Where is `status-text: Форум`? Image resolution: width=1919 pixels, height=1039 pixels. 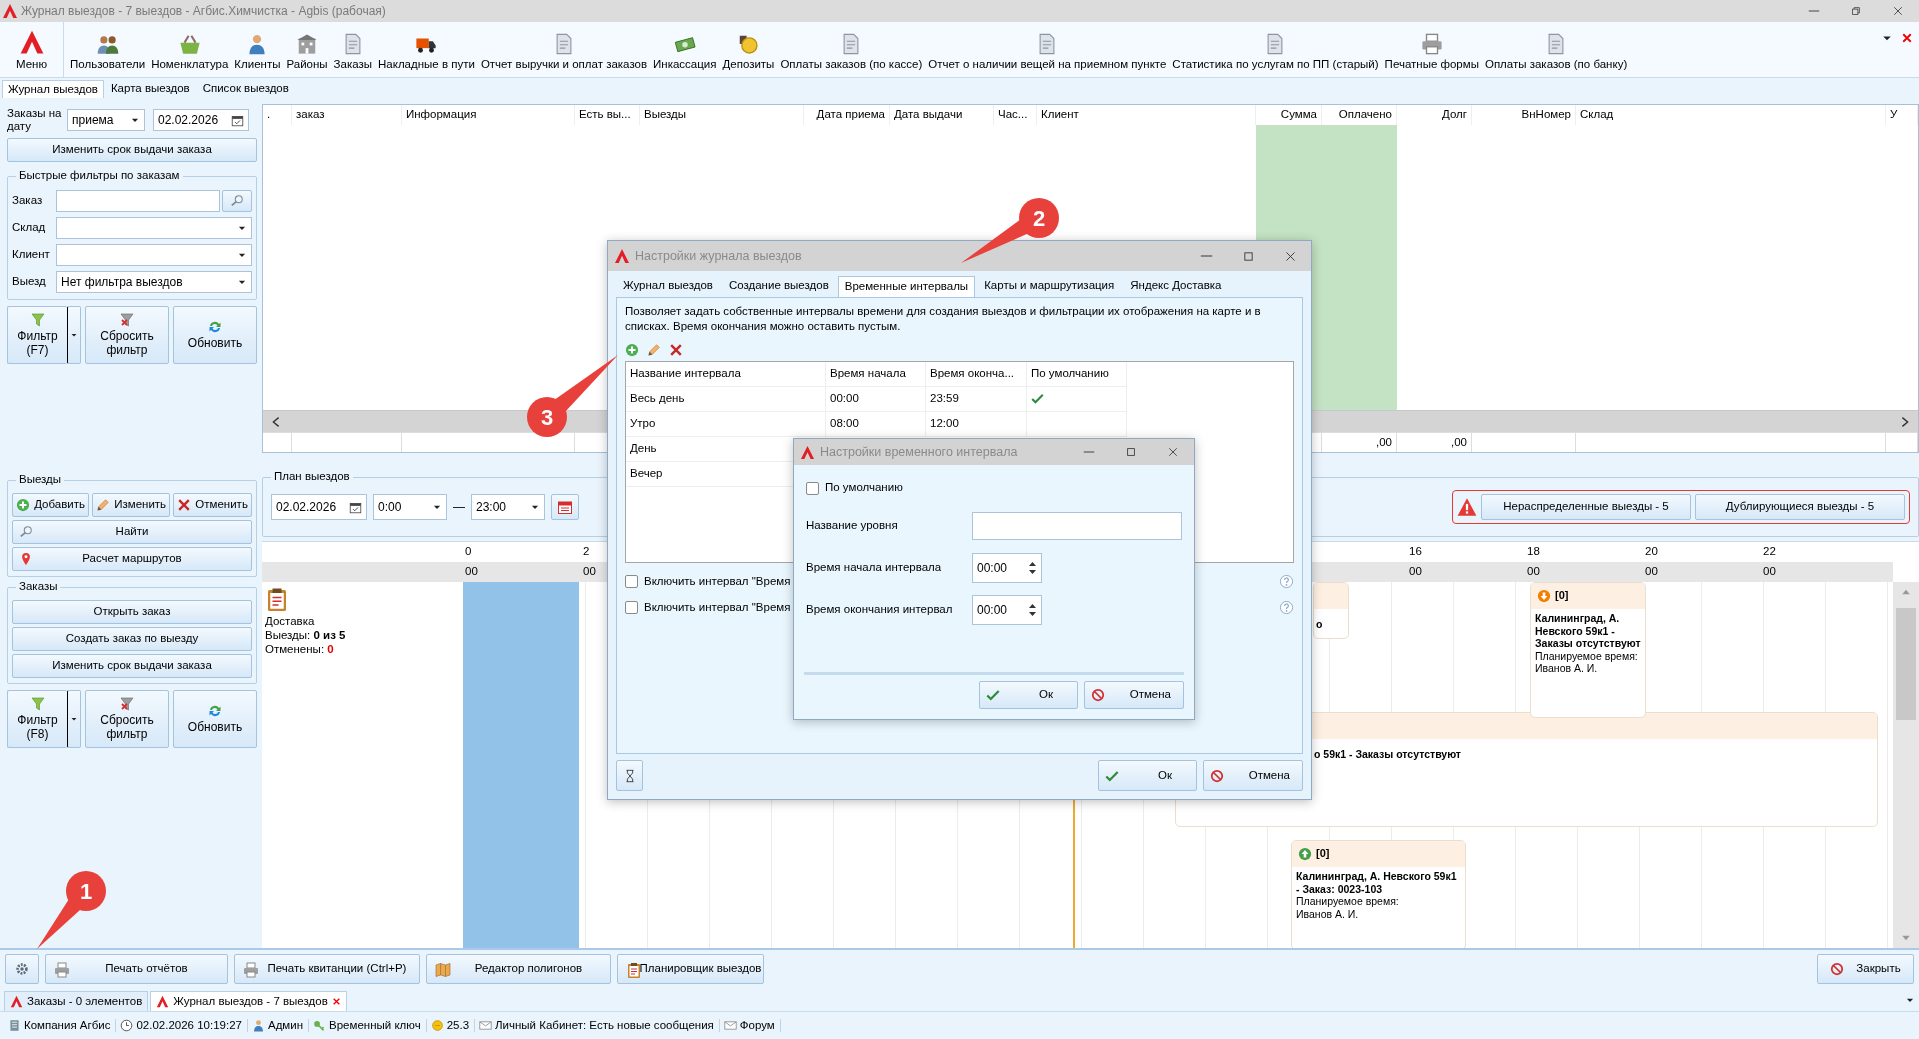
status-text: Форум is located at coordinates (757, 1025).